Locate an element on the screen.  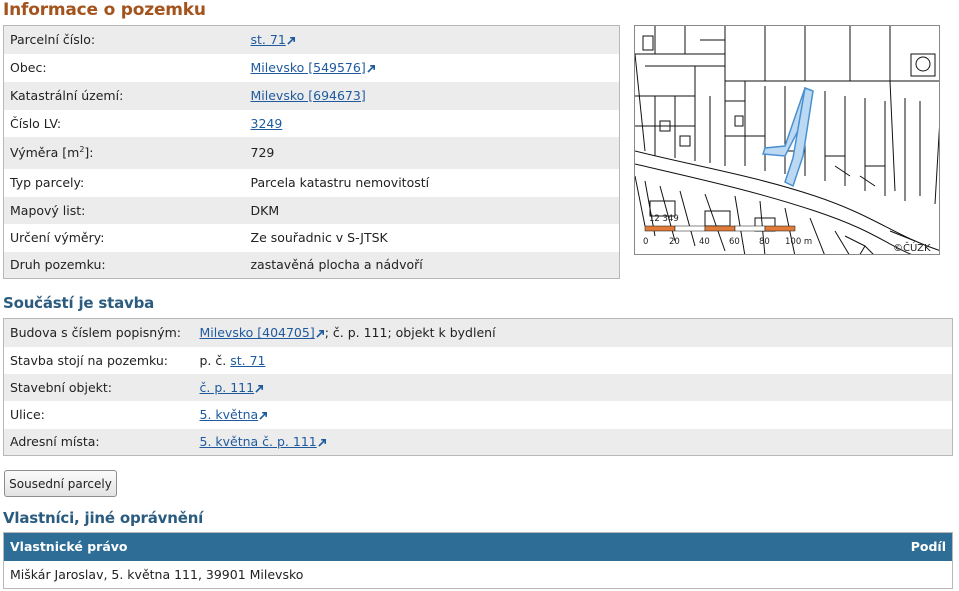
map-scale-label: 0 is located at coordinates (645, 242).